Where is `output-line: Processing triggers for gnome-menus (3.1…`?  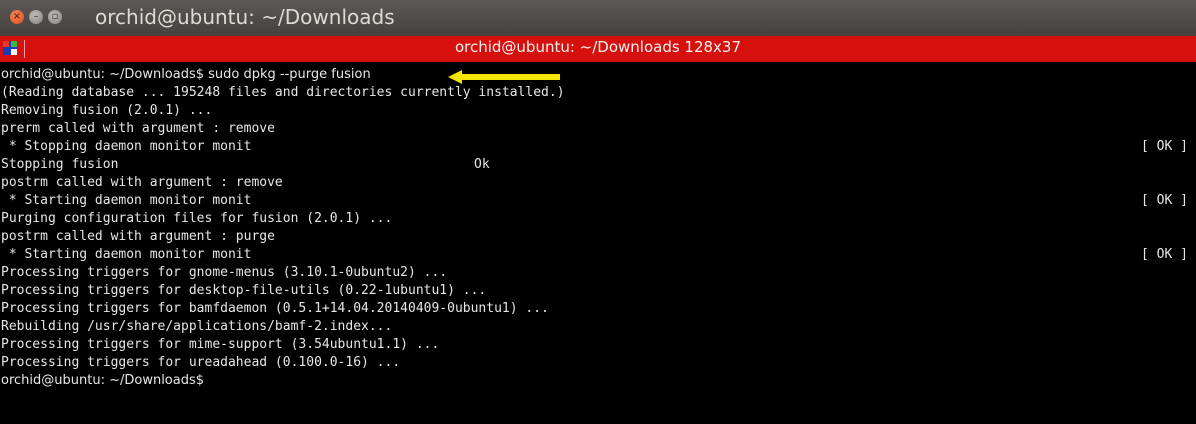
output-line: Processing triggers for gnome-menus (3.1… is located at coordinates (224, 272).